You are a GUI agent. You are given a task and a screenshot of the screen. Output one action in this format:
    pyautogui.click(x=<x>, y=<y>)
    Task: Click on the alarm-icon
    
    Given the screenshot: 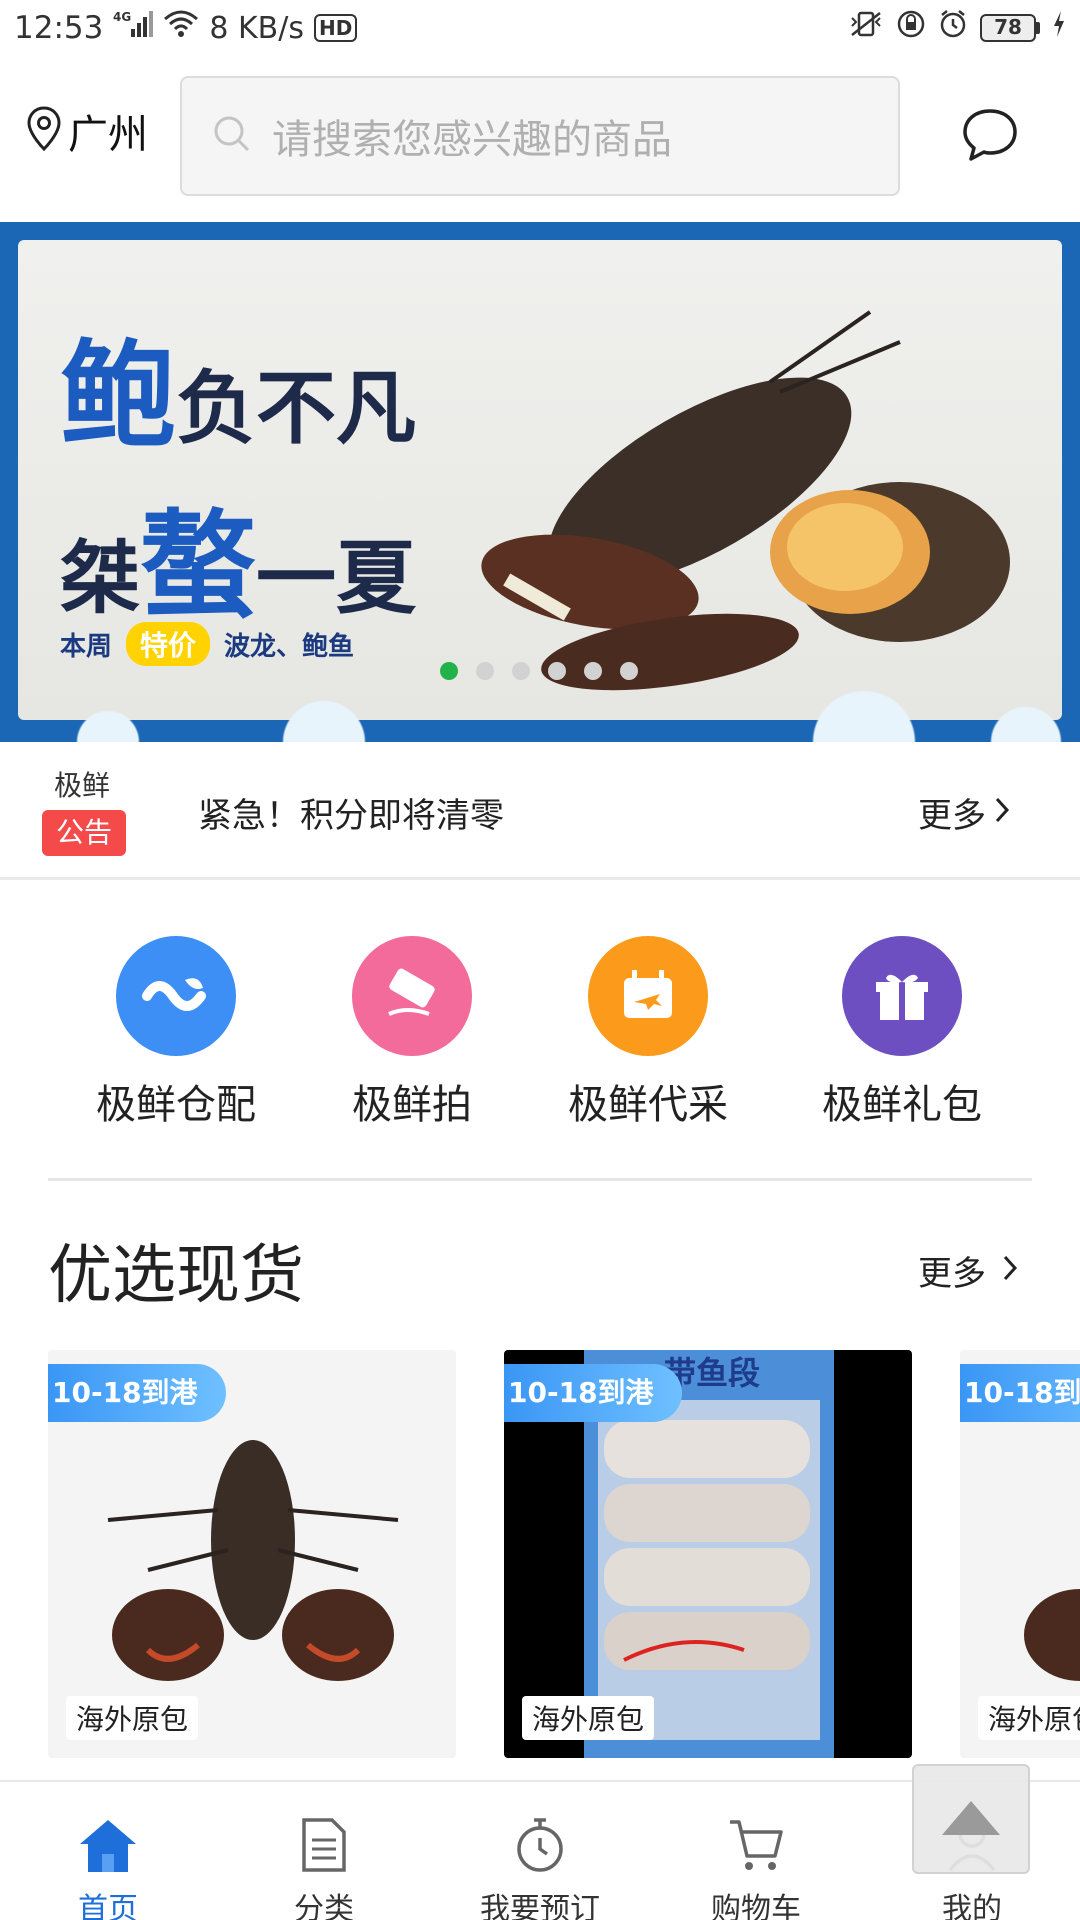 What is the action you would take?
    pyautogui.click(x=953, y=28)
    